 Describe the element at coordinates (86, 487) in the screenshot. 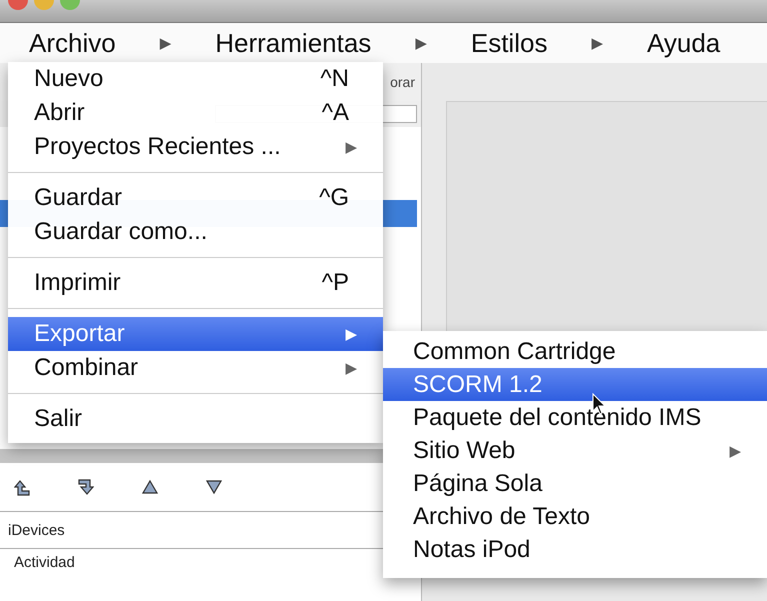

I see `demote-arrow-icon` at that location.